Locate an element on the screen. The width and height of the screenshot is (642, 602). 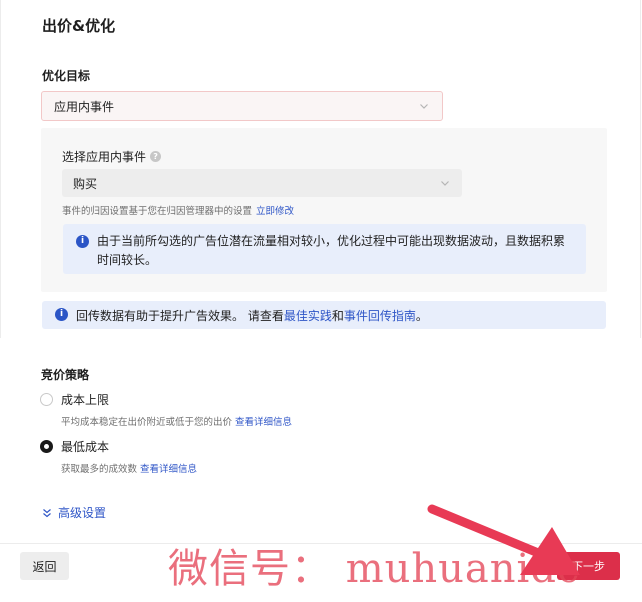
optimization-goal-label: 优化目标 is located at coordinates (66, 76).